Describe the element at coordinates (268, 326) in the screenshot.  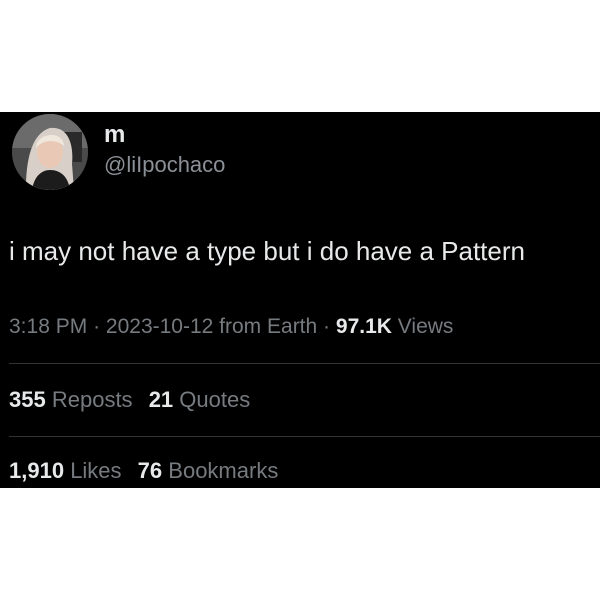
I see `tweet-source: from Earth` at that location.